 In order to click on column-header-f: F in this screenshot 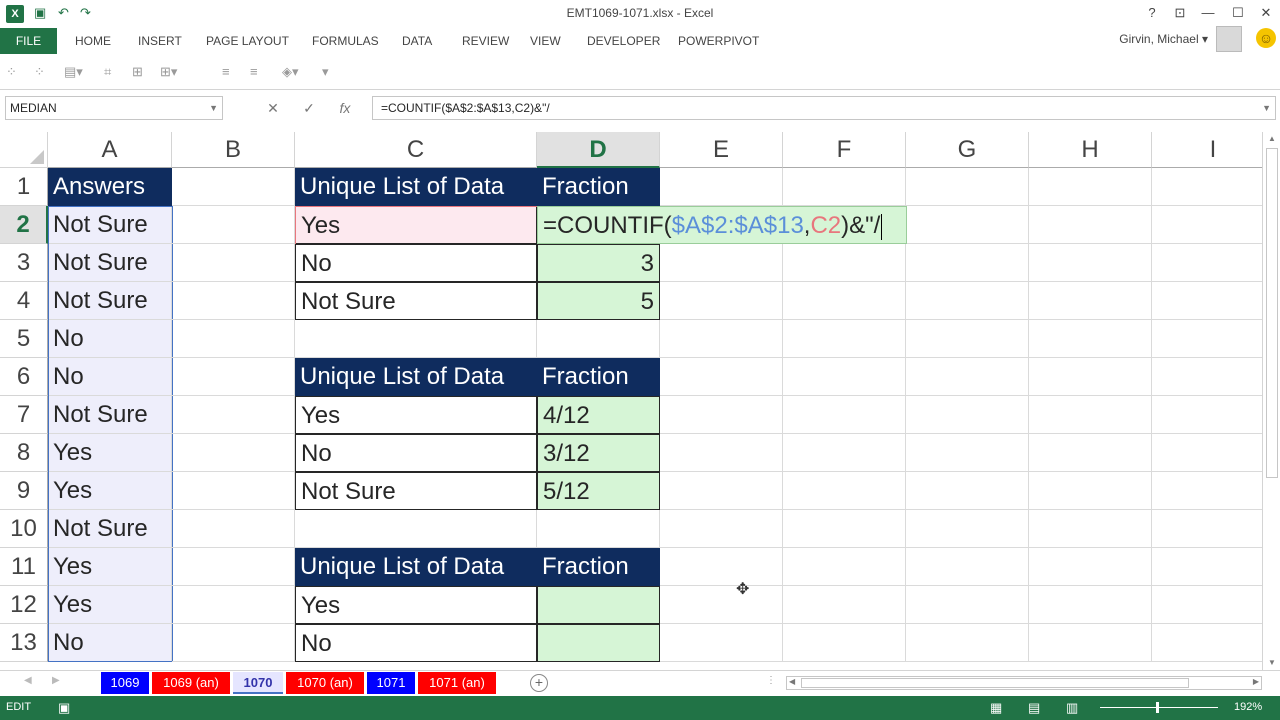, I will do `click(844, 150)`.